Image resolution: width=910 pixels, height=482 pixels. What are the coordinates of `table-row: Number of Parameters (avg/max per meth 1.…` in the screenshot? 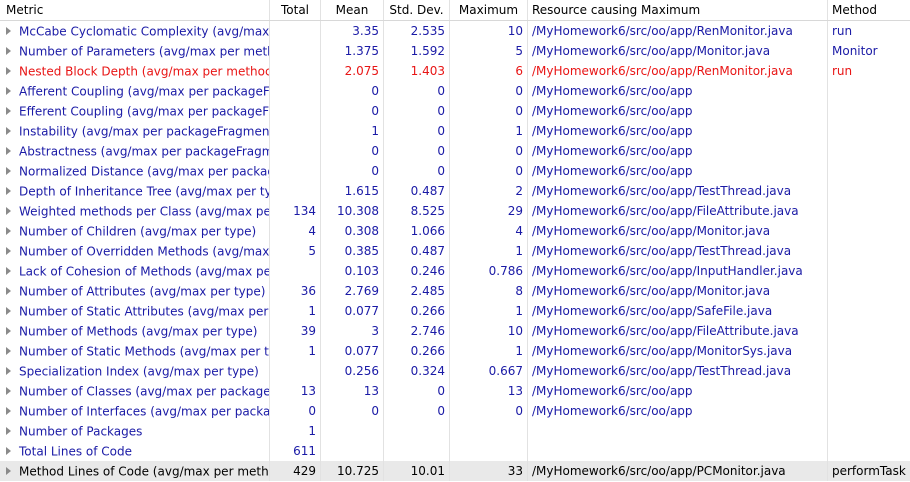 It's located at (455, 51).